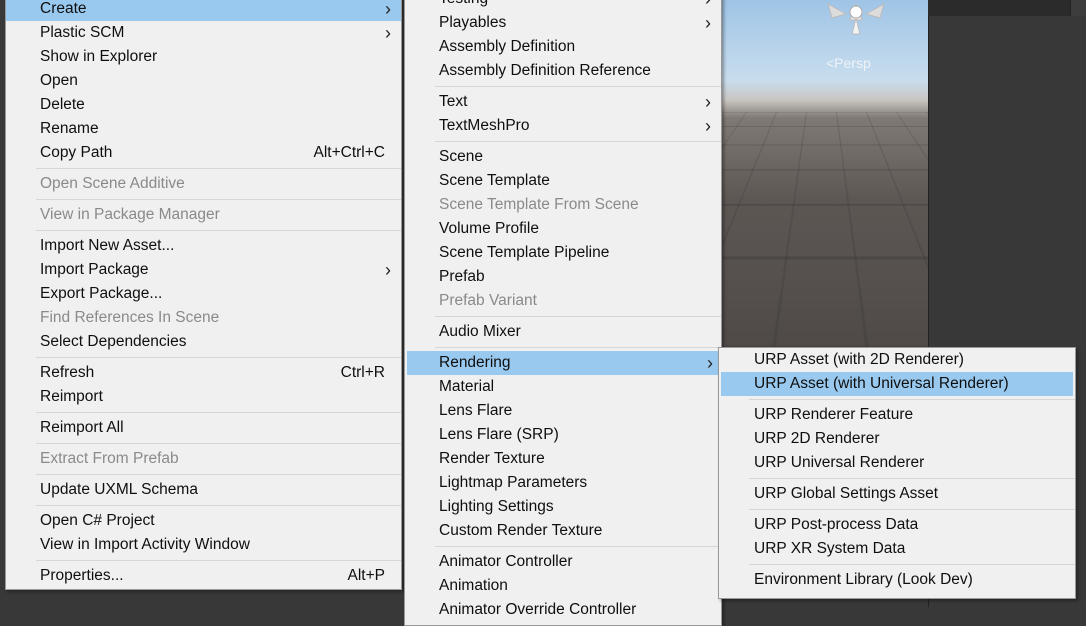 The image size is (1086, 626). What do you see at coordinates (897, 463) in the screenshot?
I see `rendering-menu-item-urp-universal-renderer: URP Universal Renderer` at bounding box center [897, 463].